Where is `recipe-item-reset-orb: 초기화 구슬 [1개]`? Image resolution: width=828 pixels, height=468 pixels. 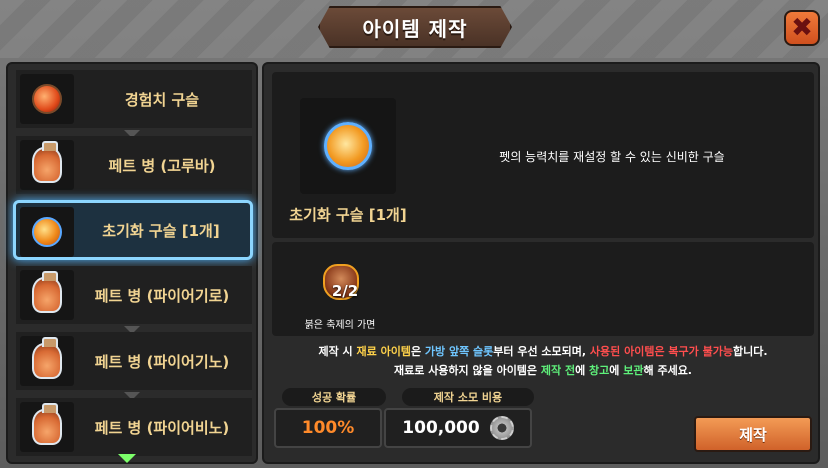 recipe-item-reset-orb: 초기화 구슬 [1개] is located at coordinates (133, 230).